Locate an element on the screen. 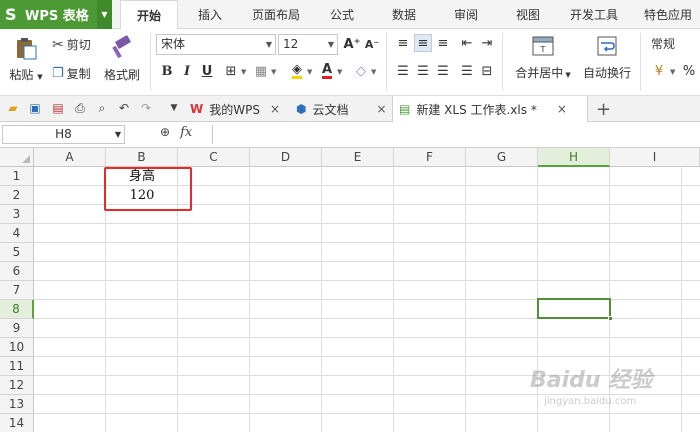  select-all-corner is located at coordinates (17, 157).